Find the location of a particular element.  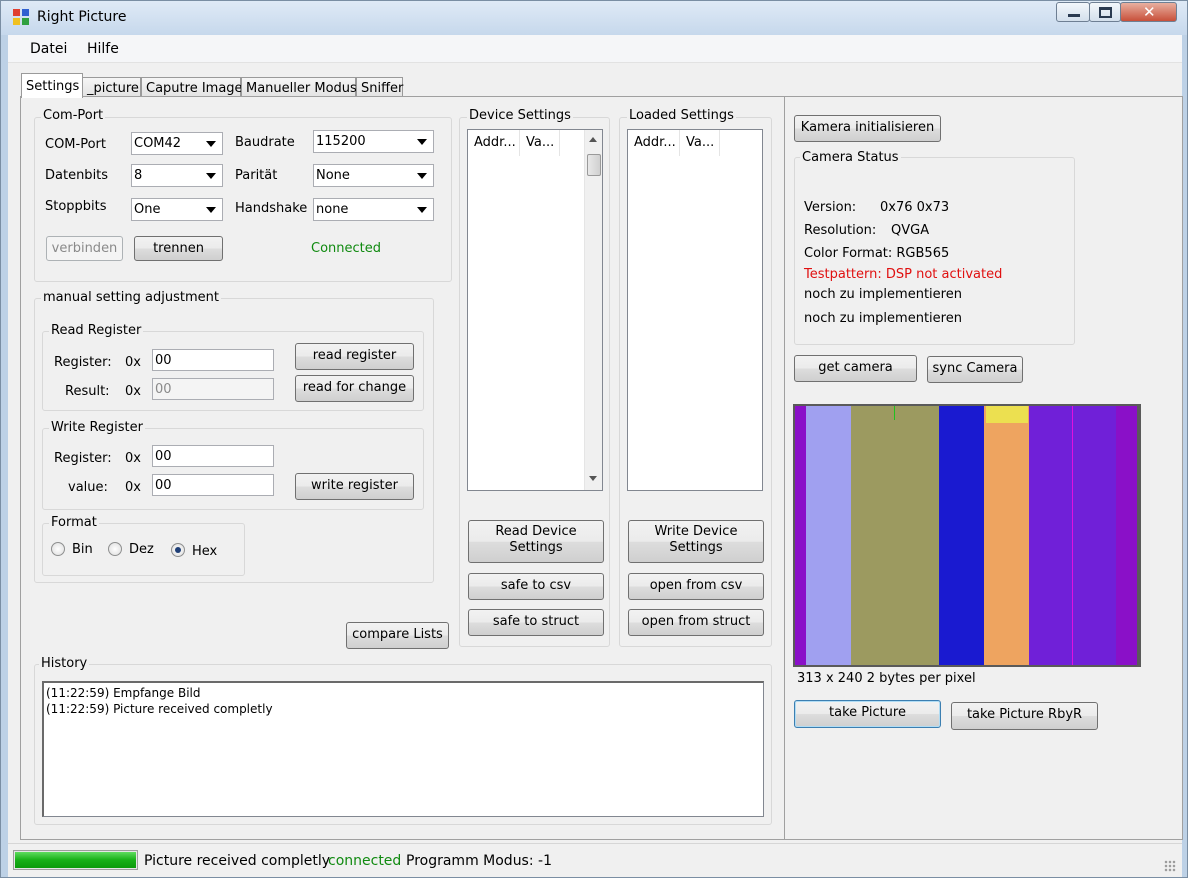

menu-datei: Datei is located at coordinates (48, 49).